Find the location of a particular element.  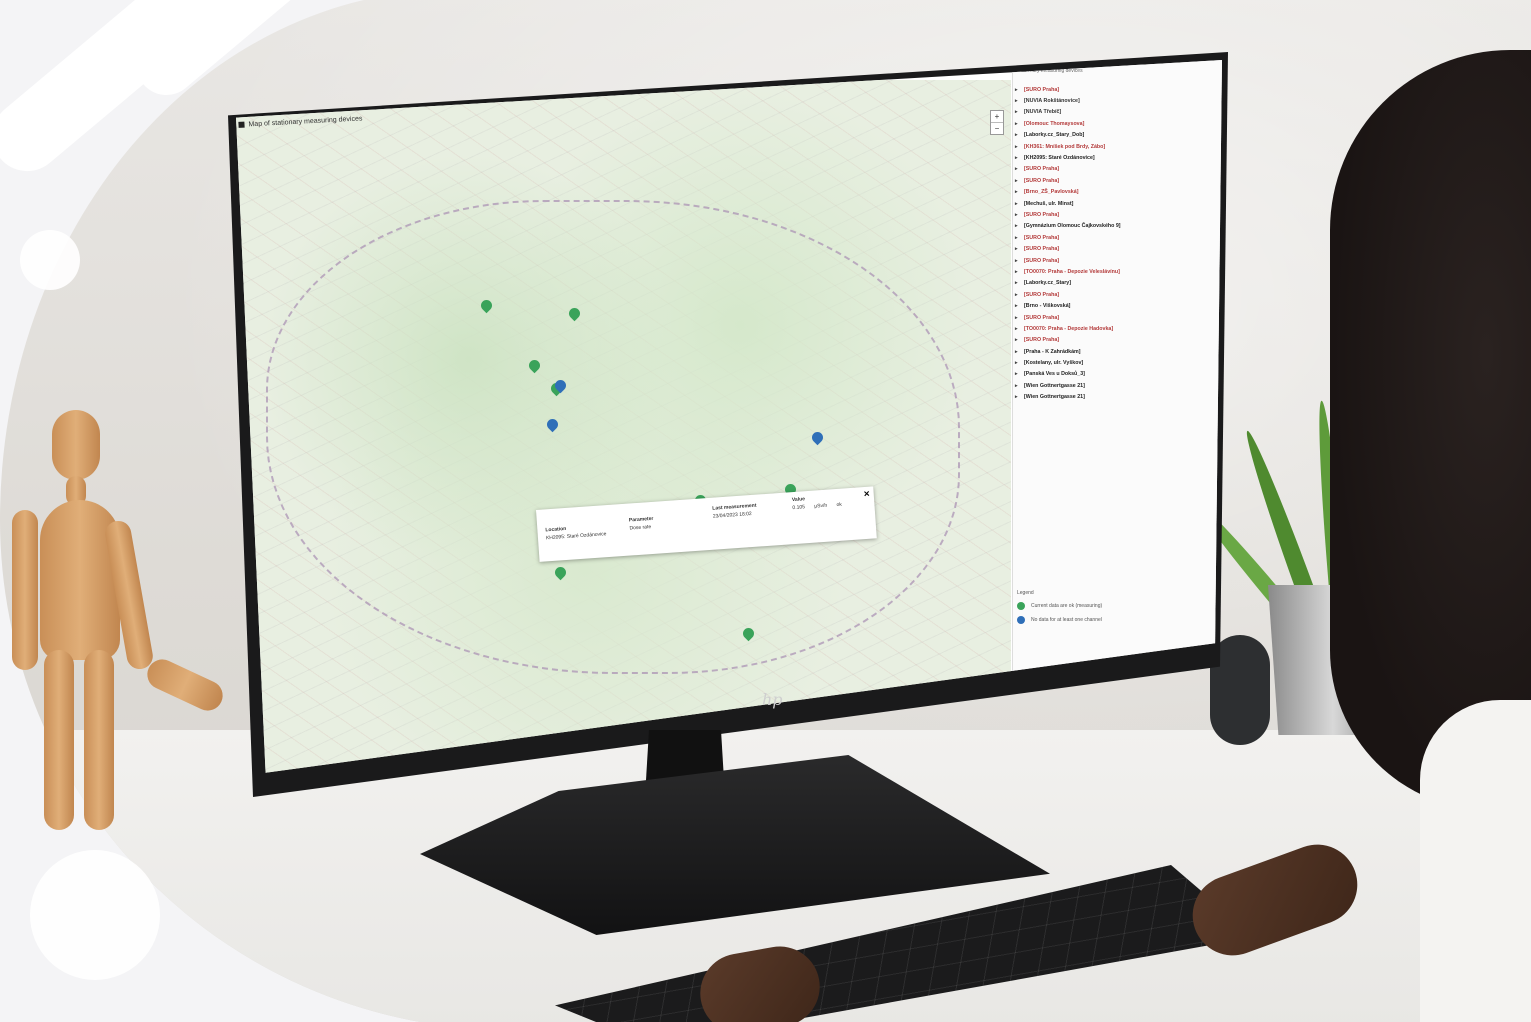

device-list-item: ▸ [NUVIA Třebíč] is located at coordinates (1115, 112).